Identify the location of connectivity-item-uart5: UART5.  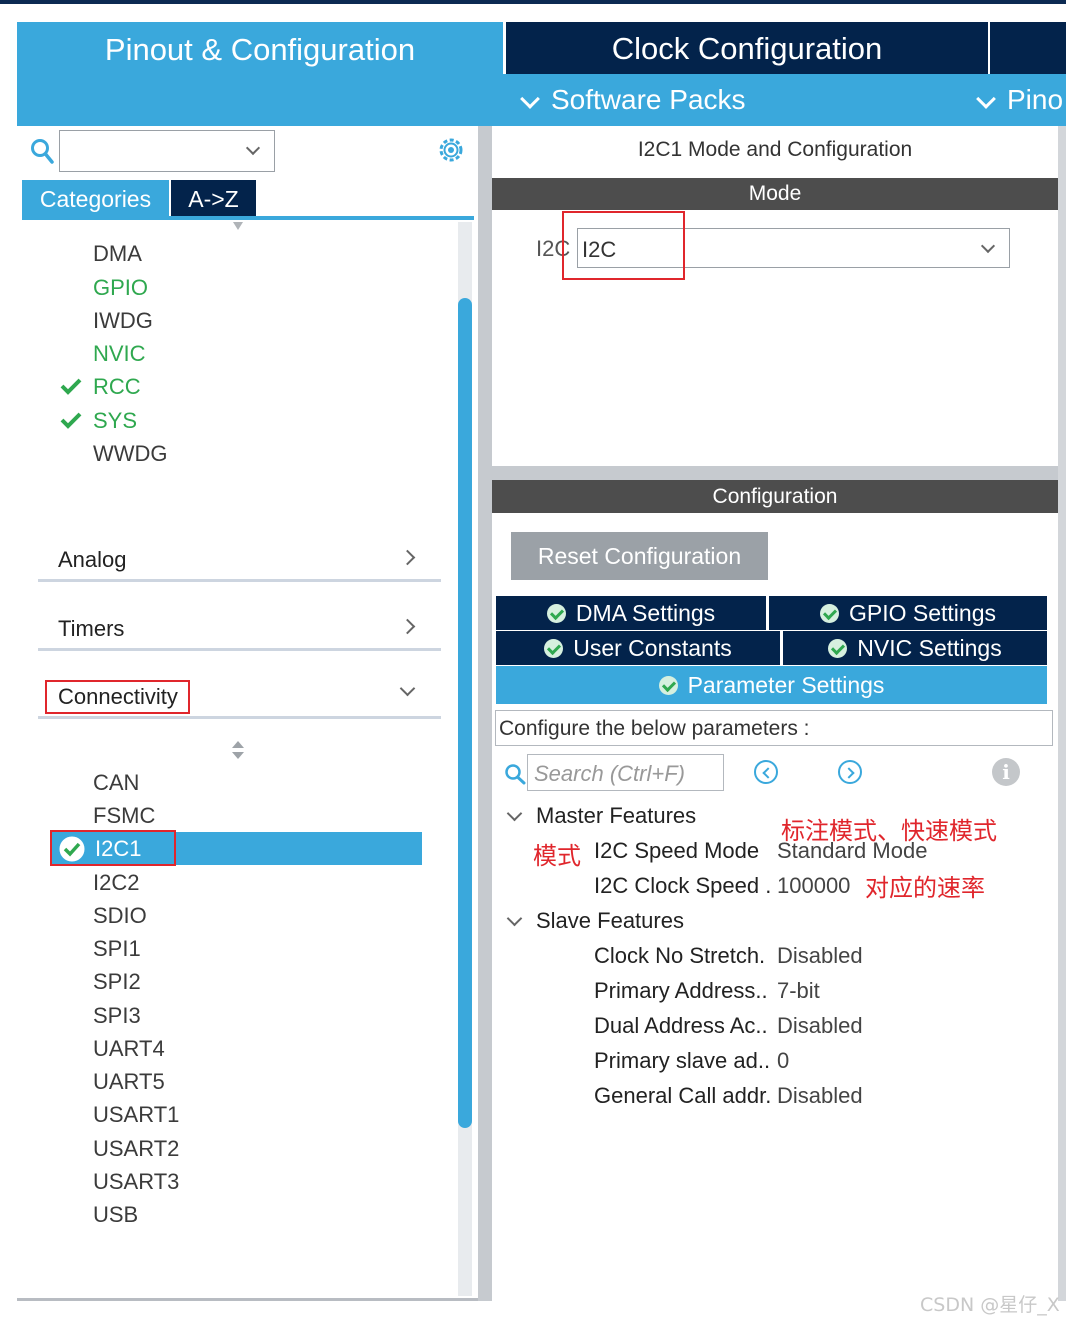
(129, 1082).